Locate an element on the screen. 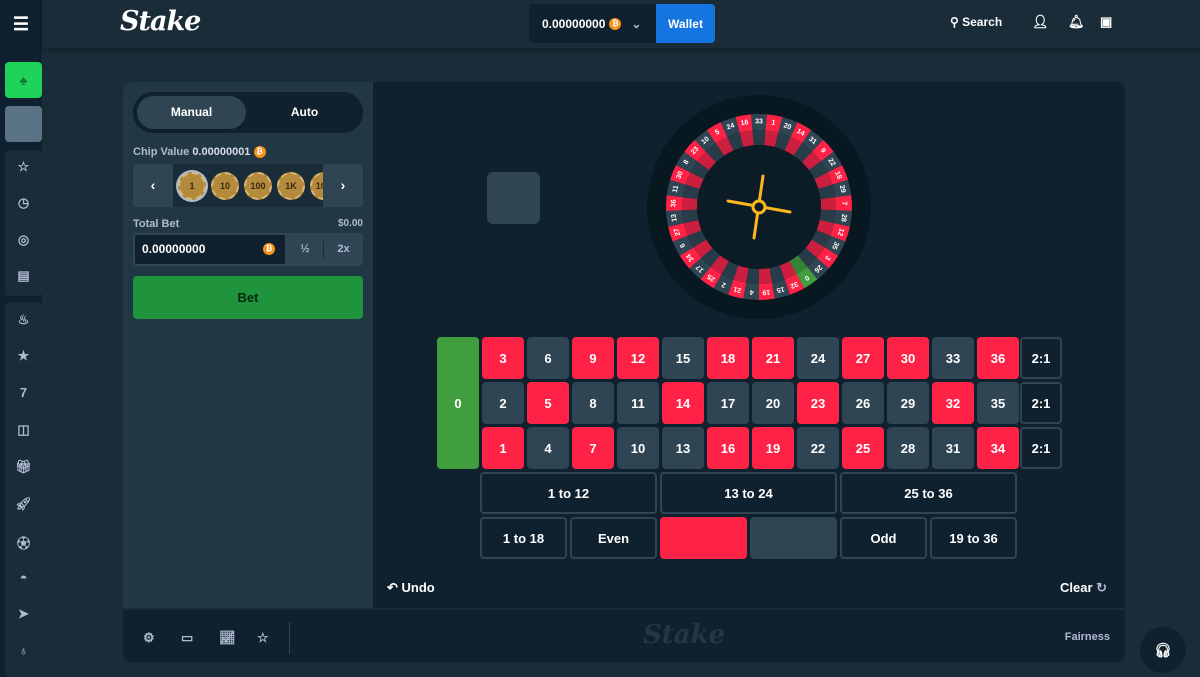 The width and height of the screenshot is (1200, 677). chat-icon: ▣ is located at coordinates (1106, 22).